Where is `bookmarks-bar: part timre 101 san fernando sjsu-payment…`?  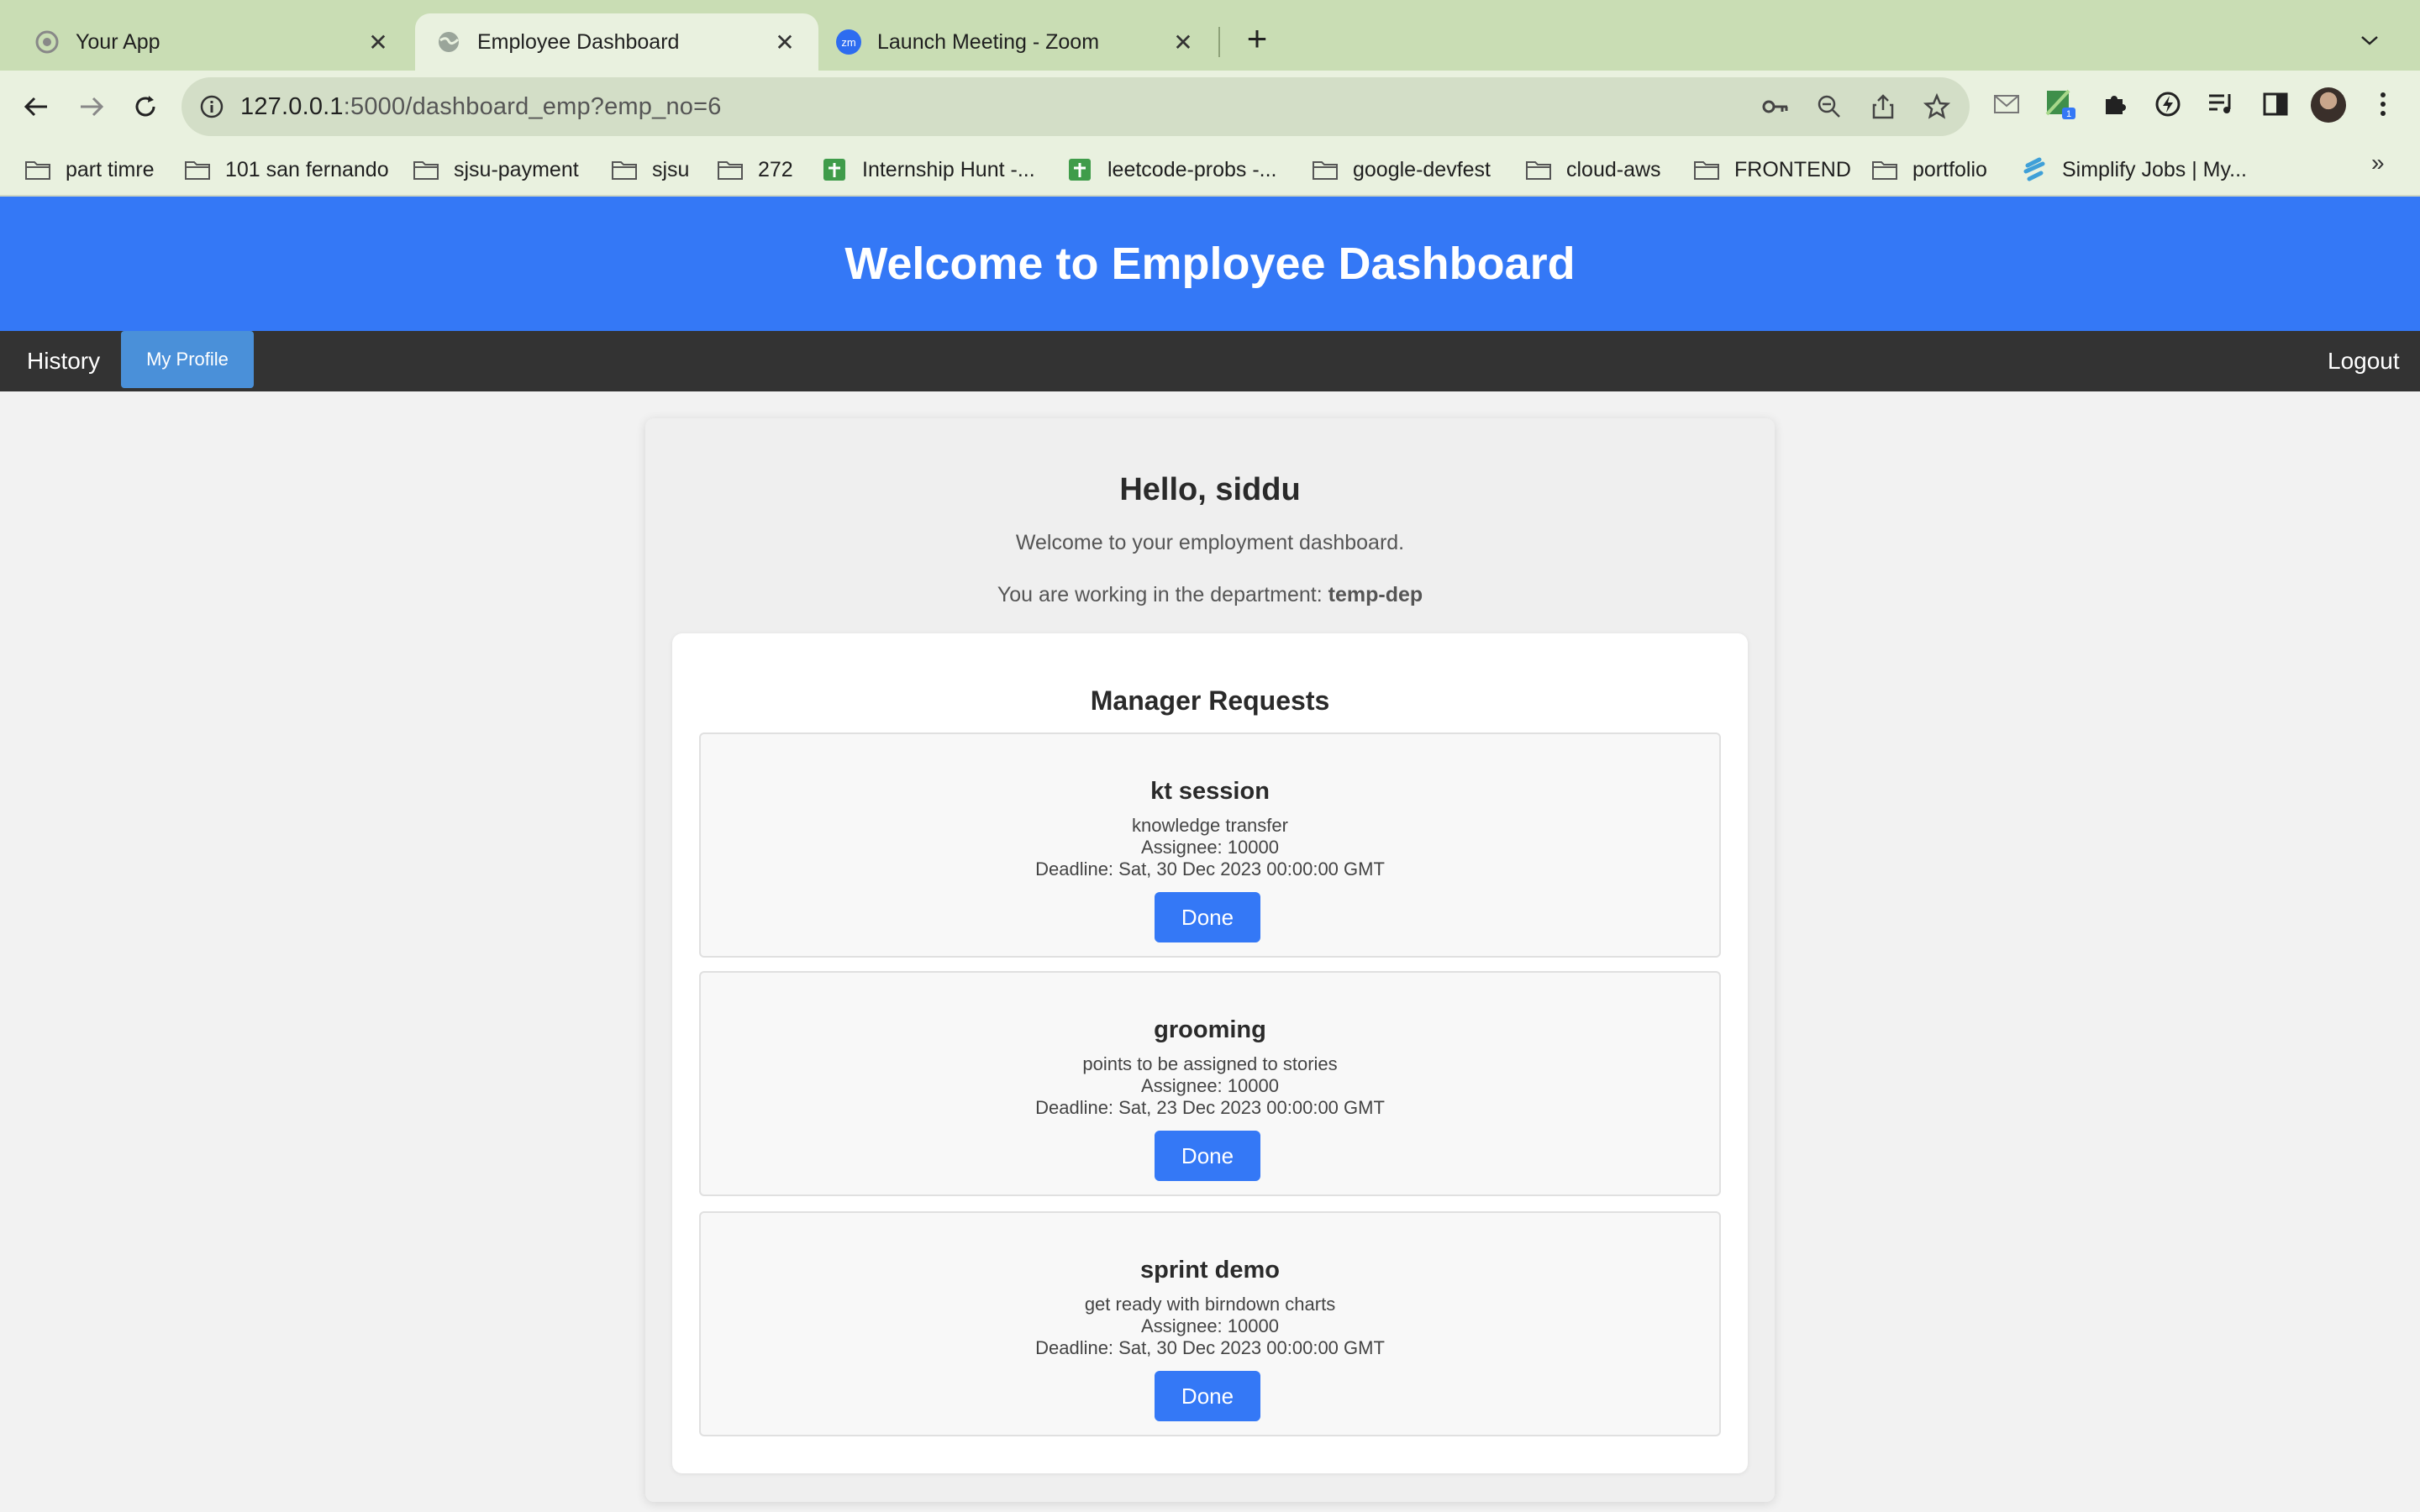
bookmarks-bar: part timre 101 san fernando sjsu-payment… is located at coordinates (1210, 170).